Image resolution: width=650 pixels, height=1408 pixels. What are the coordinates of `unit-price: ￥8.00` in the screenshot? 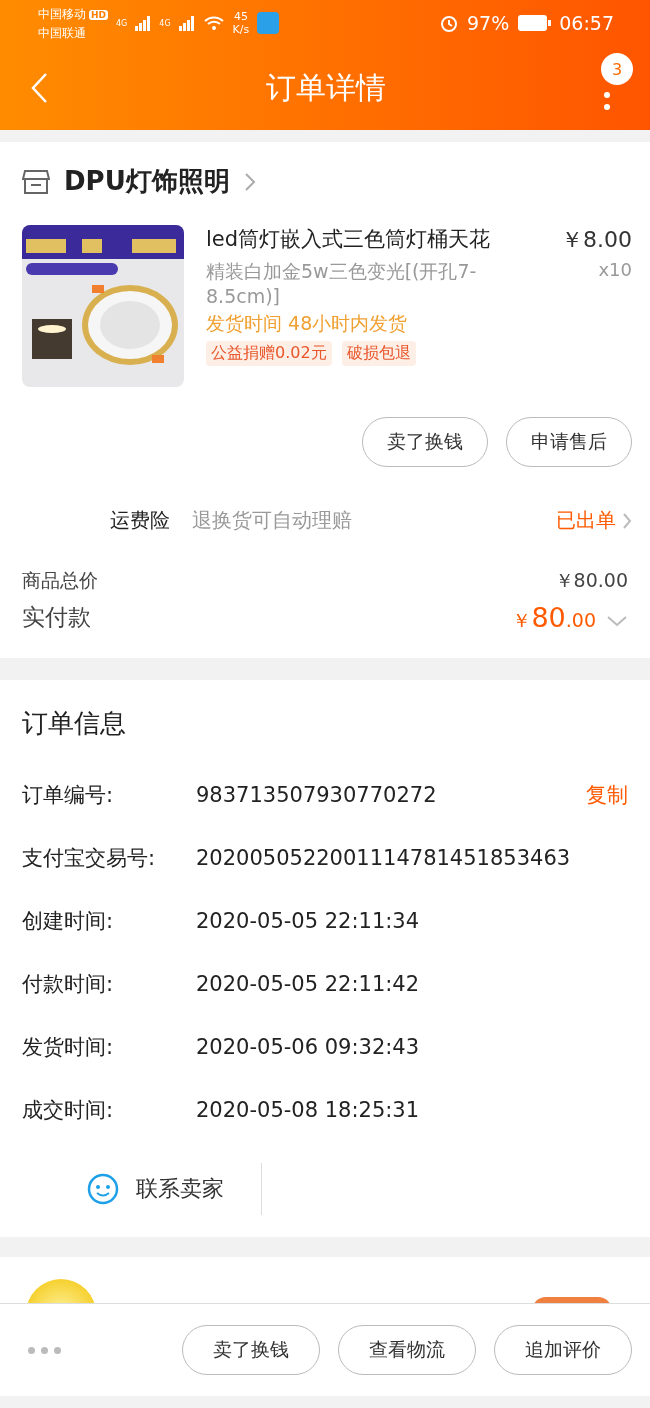 It's located at (596, 240).